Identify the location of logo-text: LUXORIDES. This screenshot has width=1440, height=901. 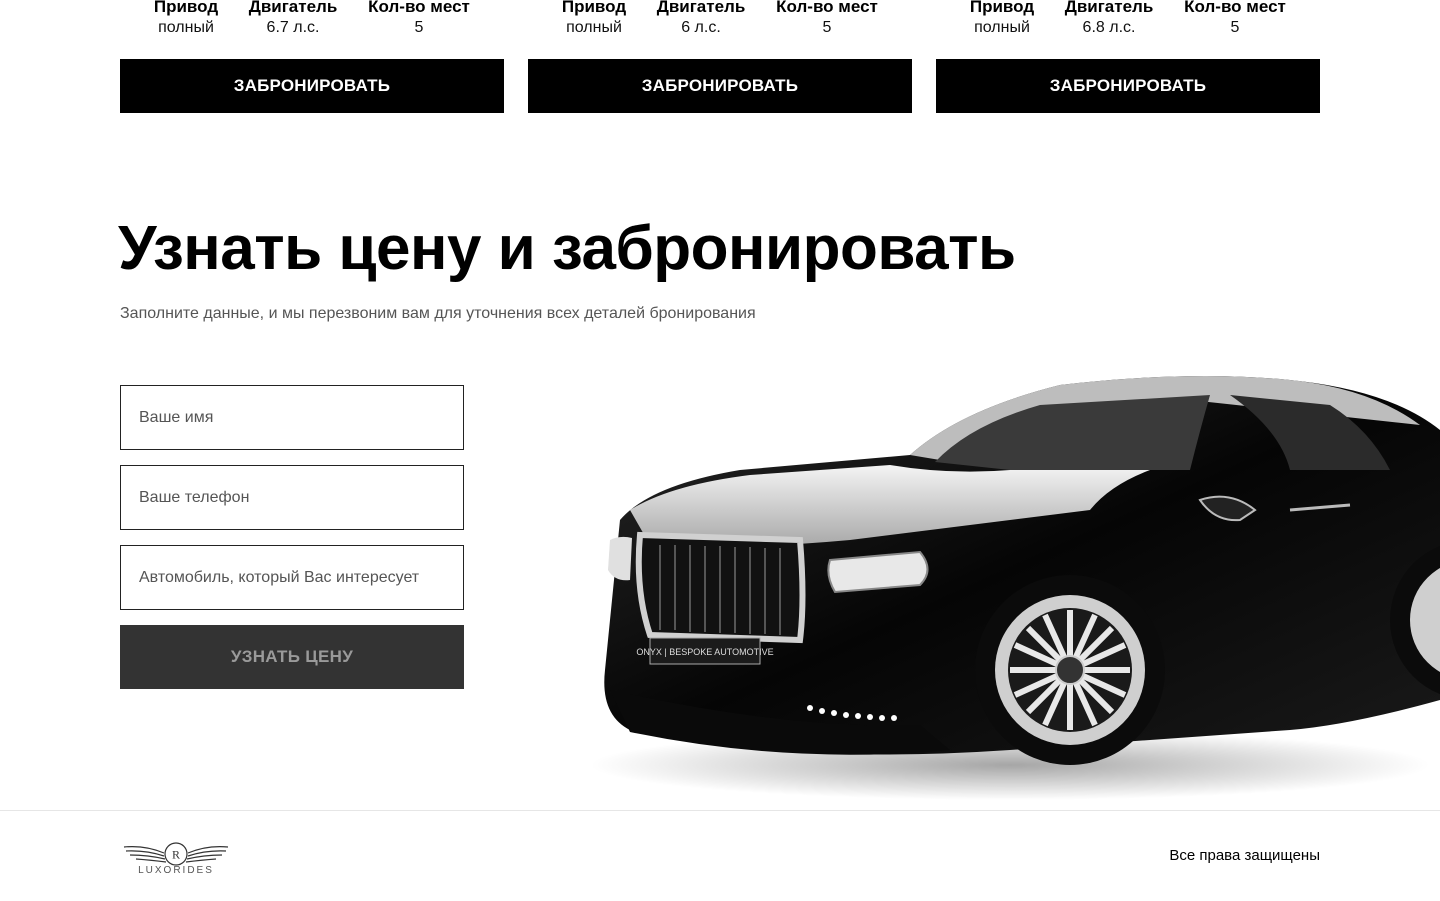
(176, 870).